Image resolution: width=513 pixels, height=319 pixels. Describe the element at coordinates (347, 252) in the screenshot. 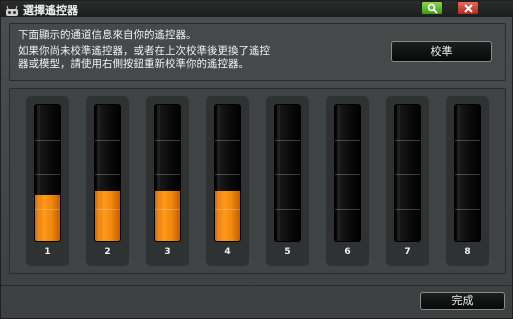

I see `channel-label: 6` at that location.